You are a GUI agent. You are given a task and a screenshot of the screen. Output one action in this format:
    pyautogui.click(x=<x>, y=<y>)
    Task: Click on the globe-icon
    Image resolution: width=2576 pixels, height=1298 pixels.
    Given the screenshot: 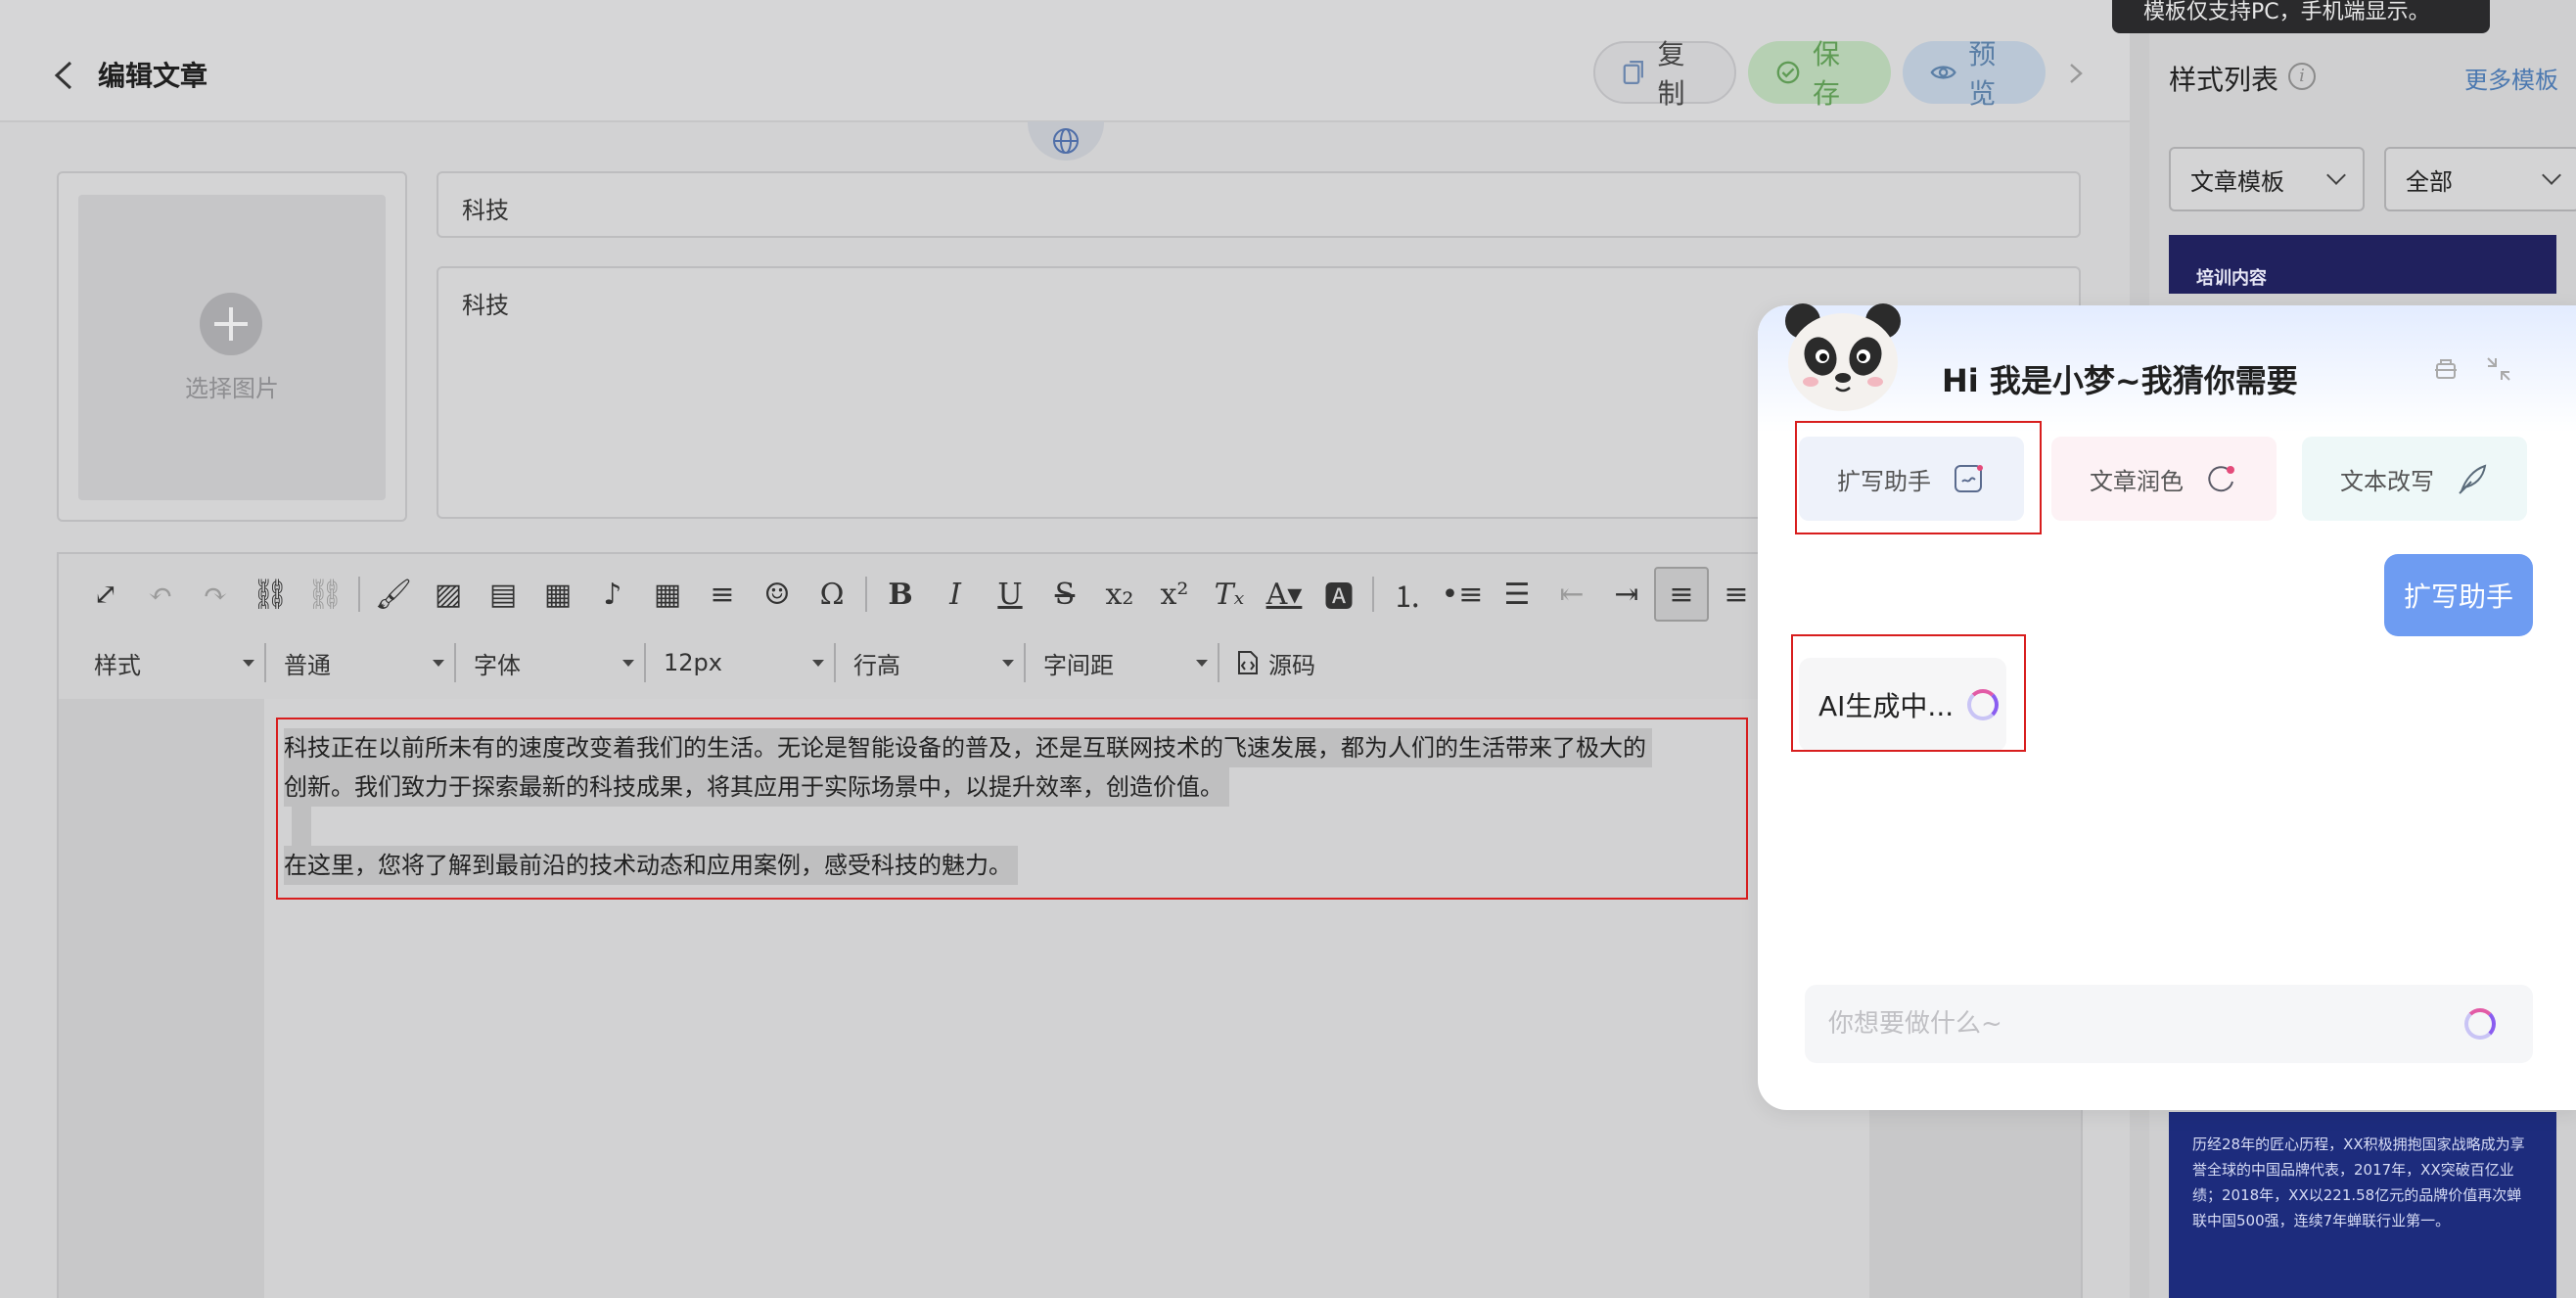 What is the action you would take?
    pyautogui.click(x=1066, y=141)
    